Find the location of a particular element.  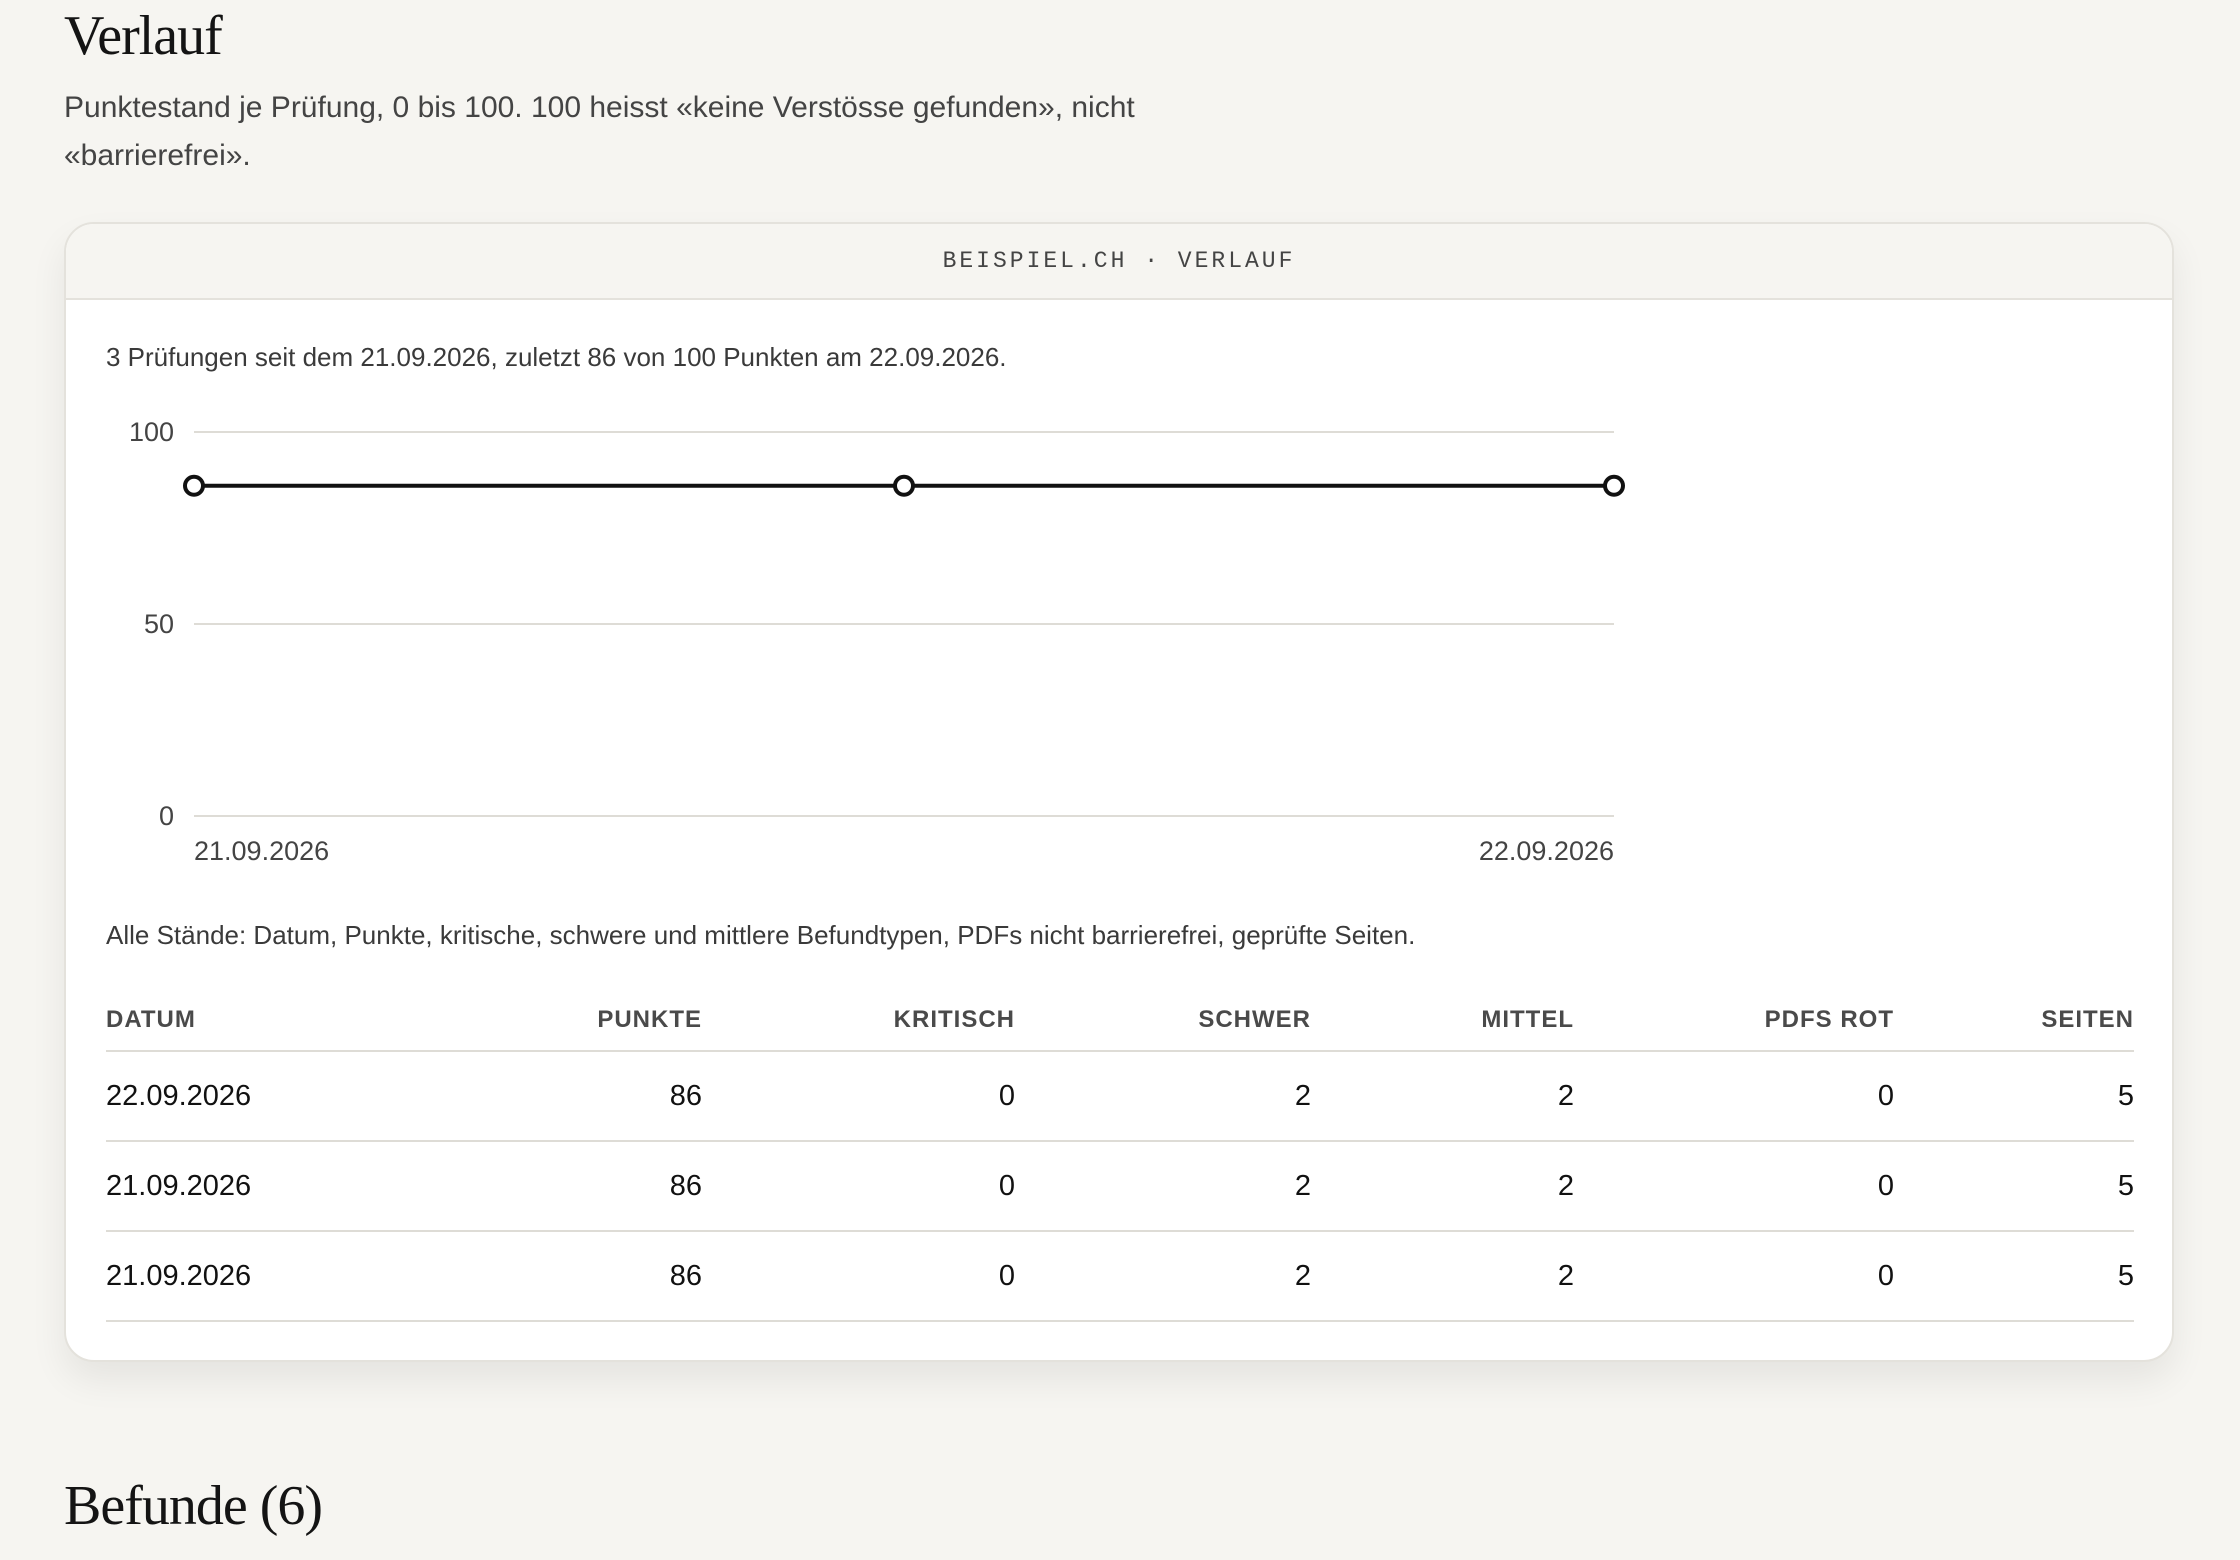

col-header-pdfs-rot: PDFS ROT is located at coordinates (1734, 1021).